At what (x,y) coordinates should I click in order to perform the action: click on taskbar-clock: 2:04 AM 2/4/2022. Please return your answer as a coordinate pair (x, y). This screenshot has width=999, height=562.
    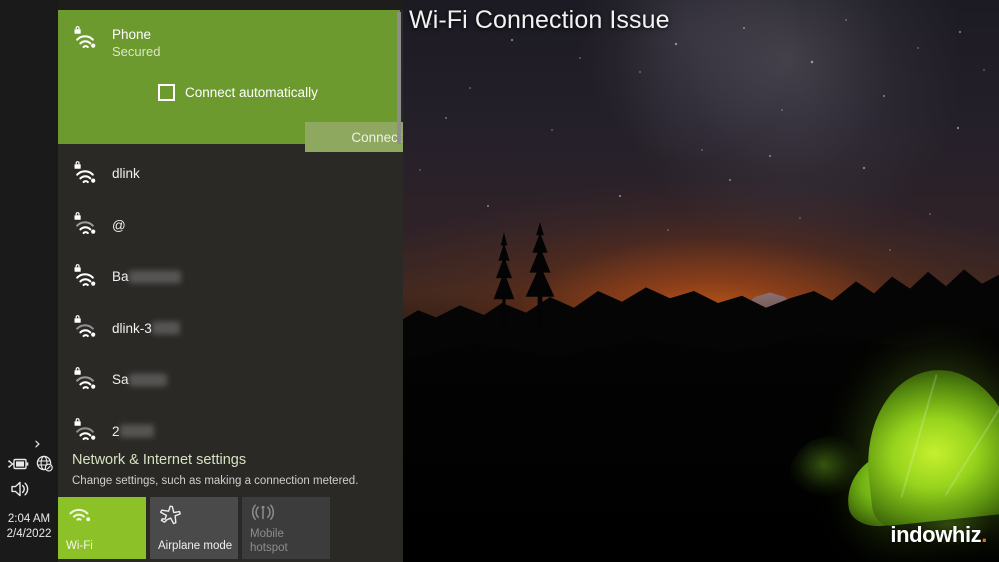
    Looking at the image, I should click on (29, 527).